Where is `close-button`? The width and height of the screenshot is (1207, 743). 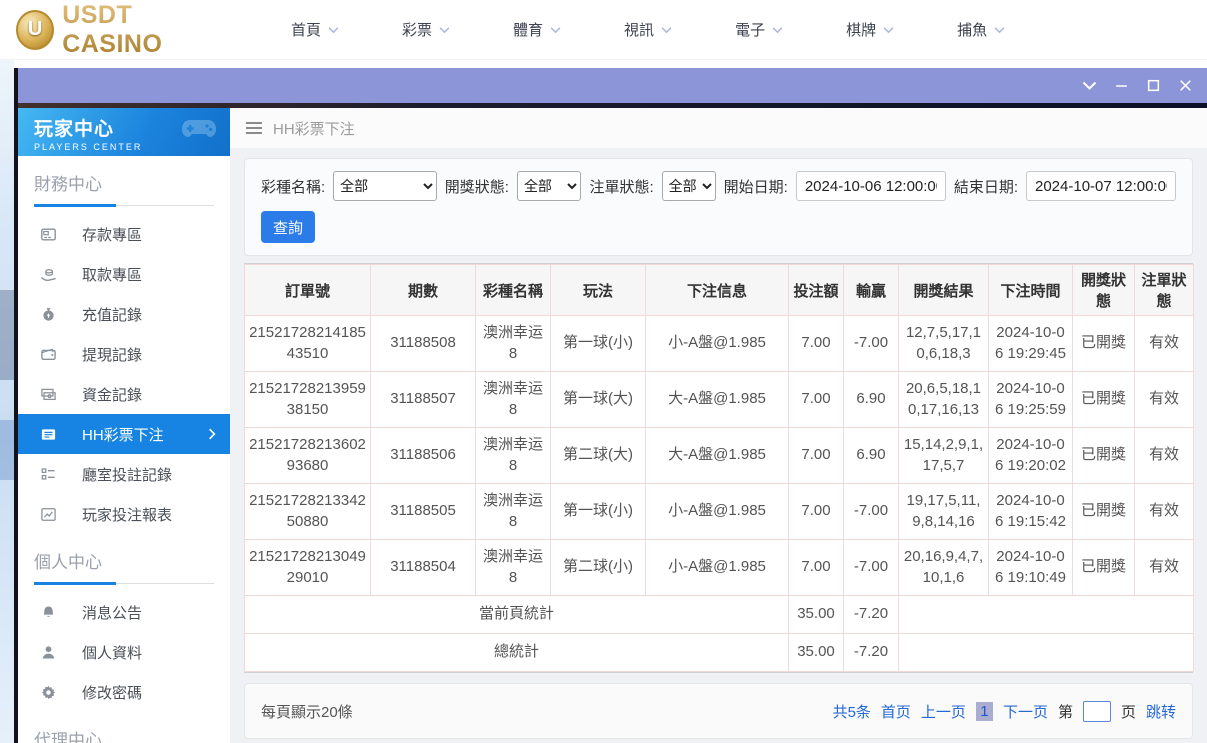 close-button is located at coordinates (1185, 85).